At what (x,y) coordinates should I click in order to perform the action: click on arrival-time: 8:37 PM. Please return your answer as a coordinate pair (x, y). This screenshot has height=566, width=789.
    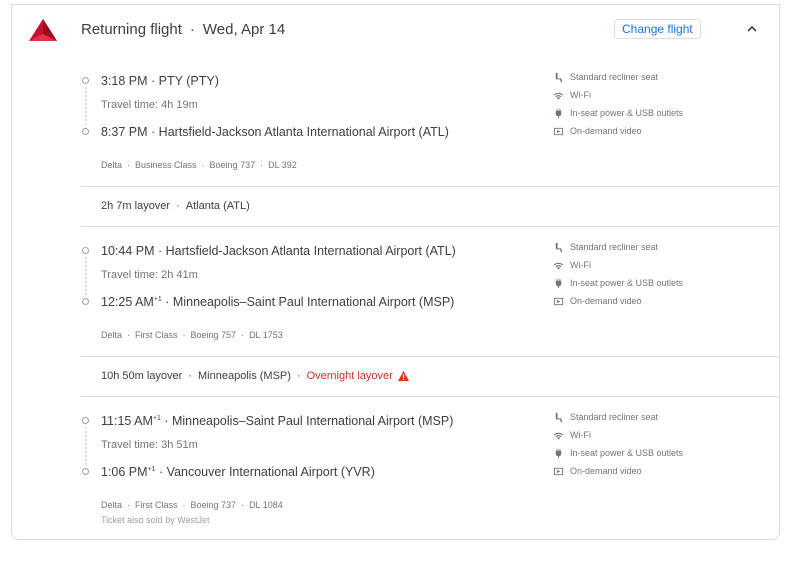
    Looking at the image, I should click on (124, 132).